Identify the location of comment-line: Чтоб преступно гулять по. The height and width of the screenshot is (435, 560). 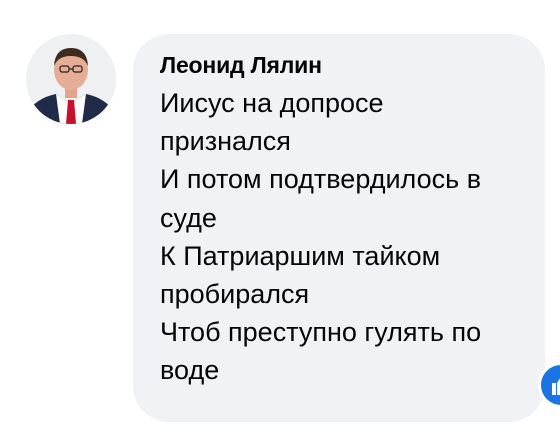
(321, 332).